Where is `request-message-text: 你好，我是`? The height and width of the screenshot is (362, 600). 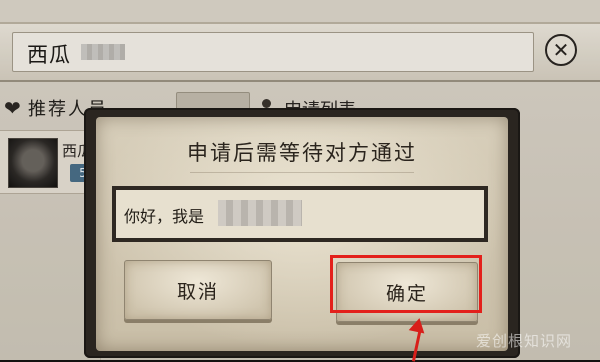
request-message-text: 你好，我是 is located at coordinates (164, 216).